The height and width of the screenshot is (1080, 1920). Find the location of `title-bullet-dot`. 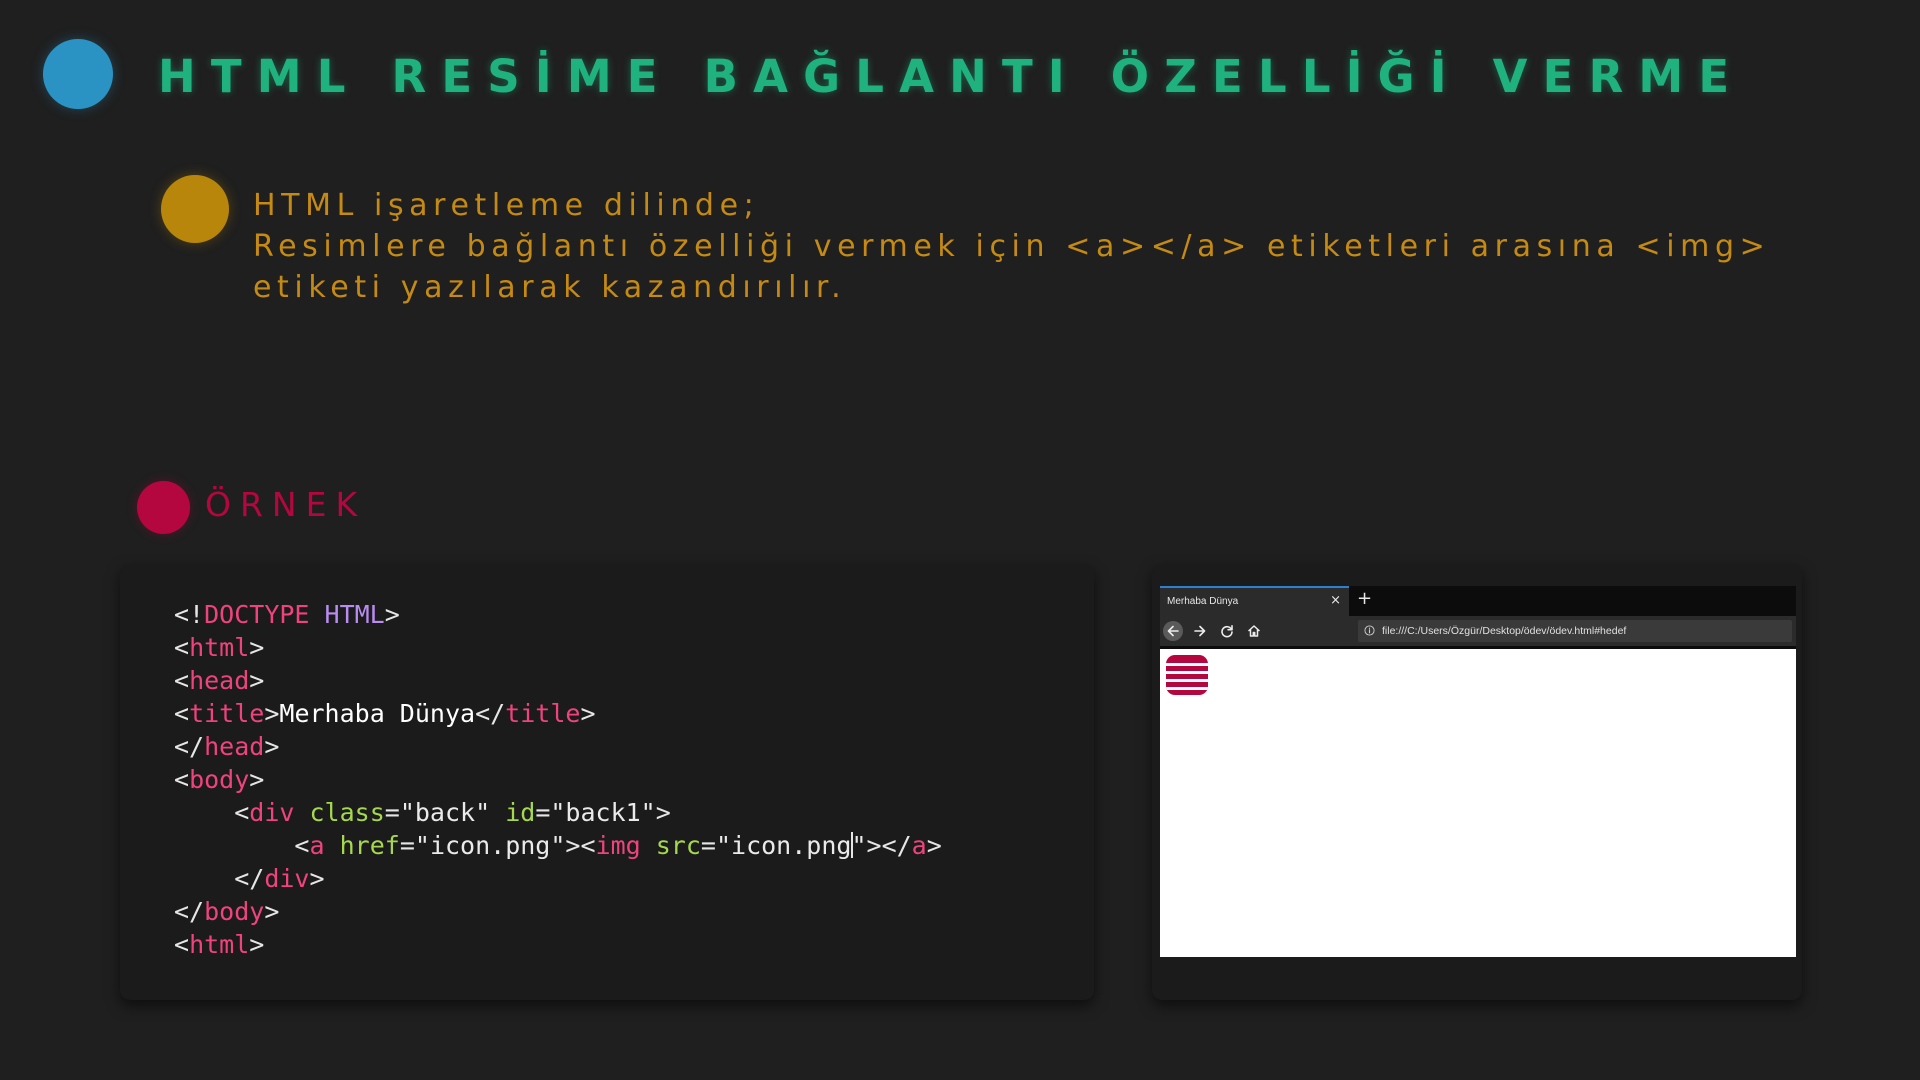

title-bullet-dot is located at coordinates (78, 74).